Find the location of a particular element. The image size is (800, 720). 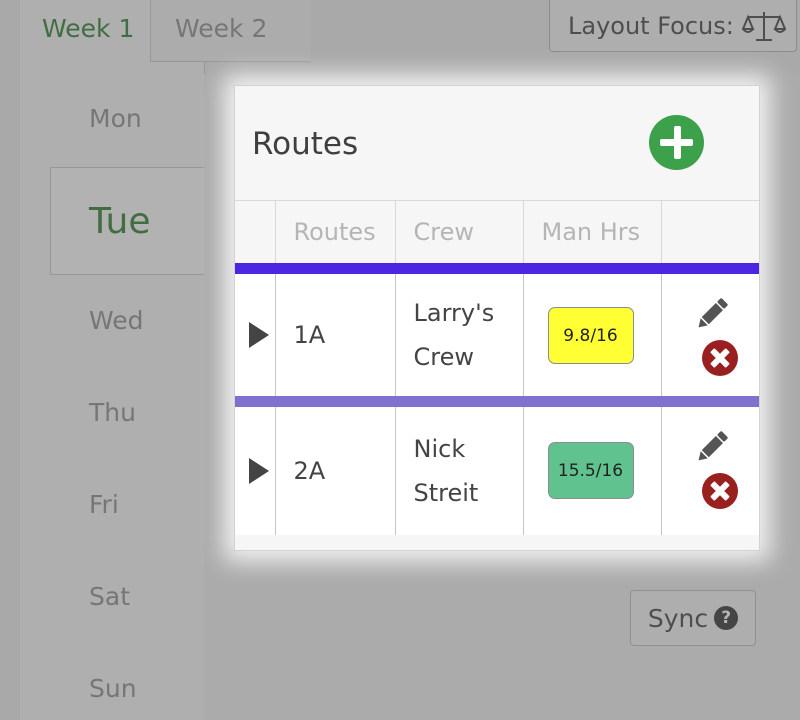

crew-cell: Larry's Crew is located at coordinates (459, 332).